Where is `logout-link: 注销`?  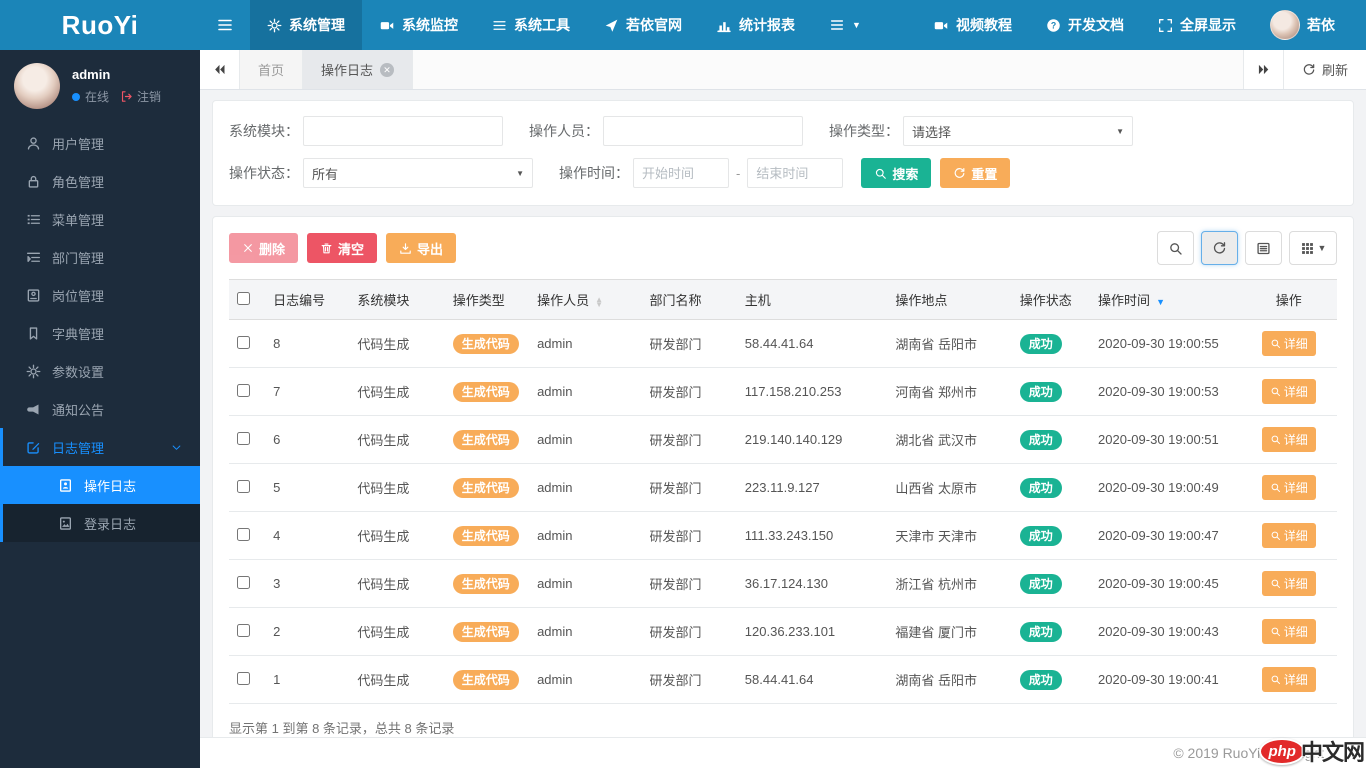 logout-link: 注销 is located at coordinates (140, 96).